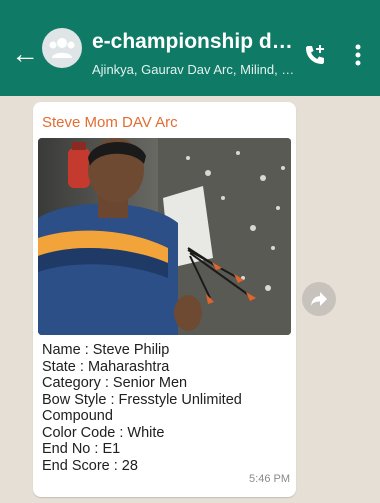 The height and width of the screenshot is (503, 380). I want to click on sender-name: Steve Mom DAV Arc, so click(110, 122).